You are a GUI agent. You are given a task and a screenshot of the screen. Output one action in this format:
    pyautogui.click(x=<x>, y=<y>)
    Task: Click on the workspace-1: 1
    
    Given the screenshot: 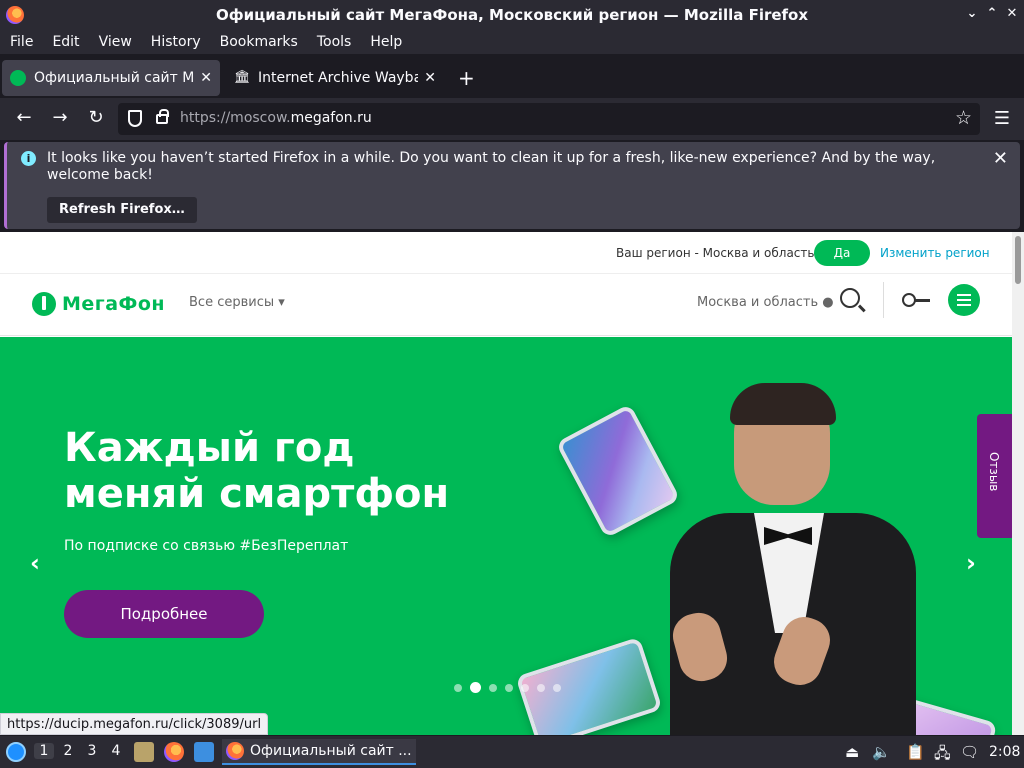 What is the action you would take?
    pyautogui.click(x=44, y=751)
    